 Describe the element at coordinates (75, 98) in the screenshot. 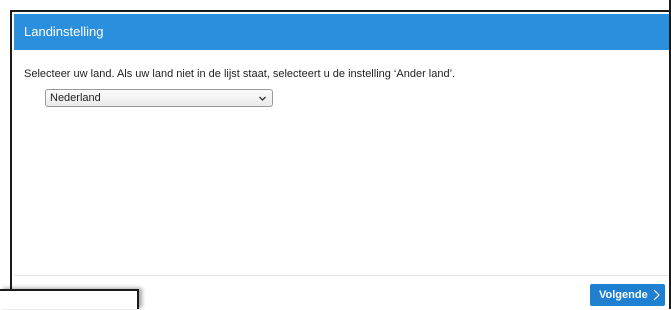

I see `country-select-value: Nederland` at that location.